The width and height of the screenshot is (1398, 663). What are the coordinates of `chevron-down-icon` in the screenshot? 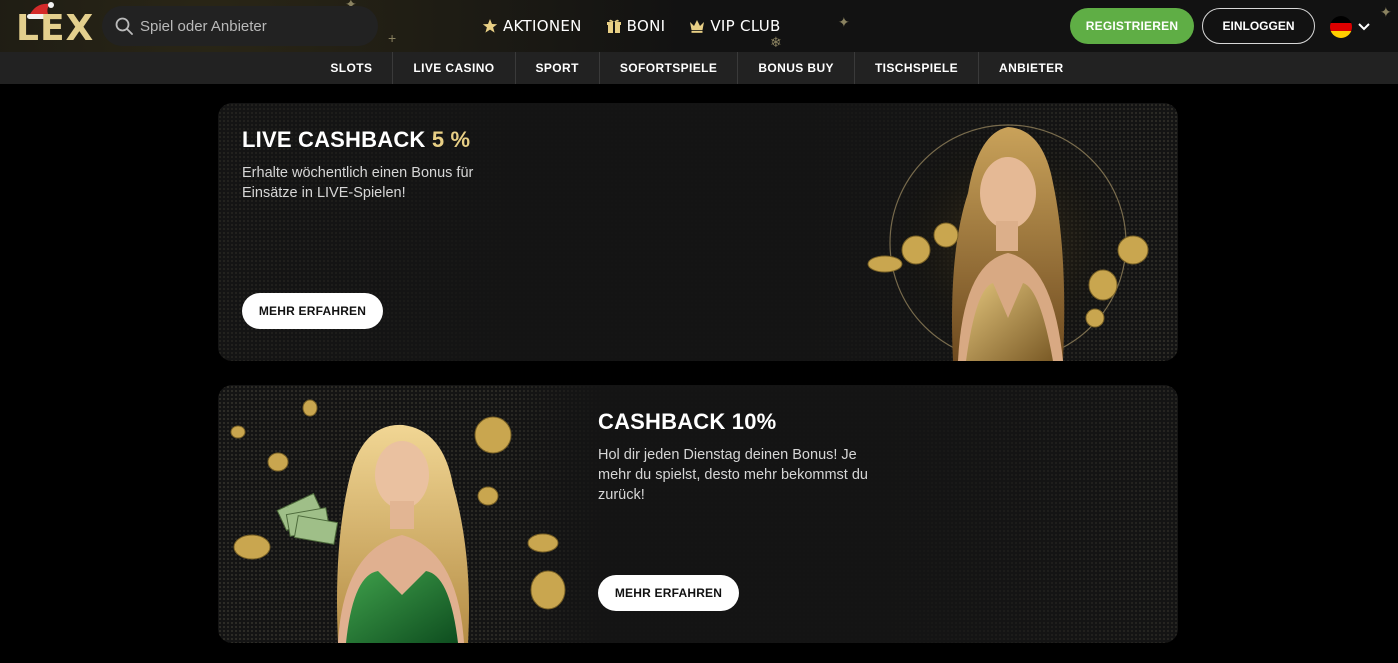 It's located at (1364, 27).